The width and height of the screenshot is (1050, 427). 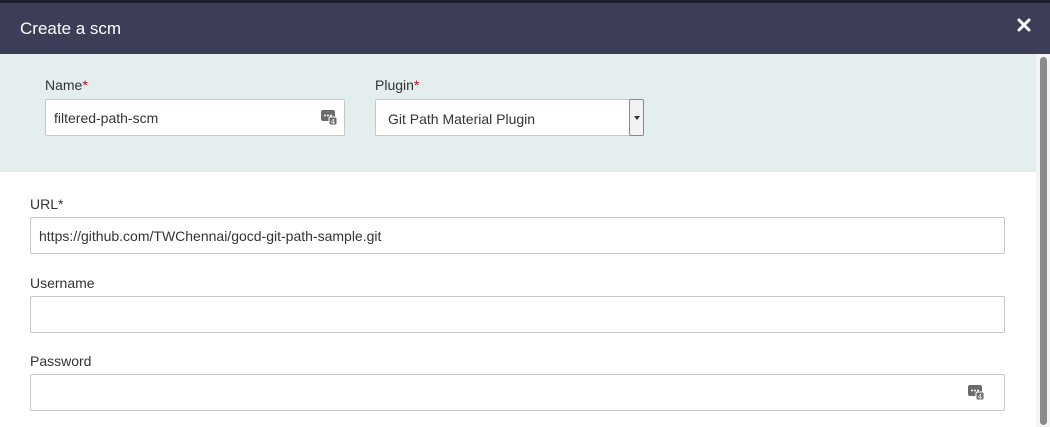 I want to click on url-input, so click(x=517, y=235).